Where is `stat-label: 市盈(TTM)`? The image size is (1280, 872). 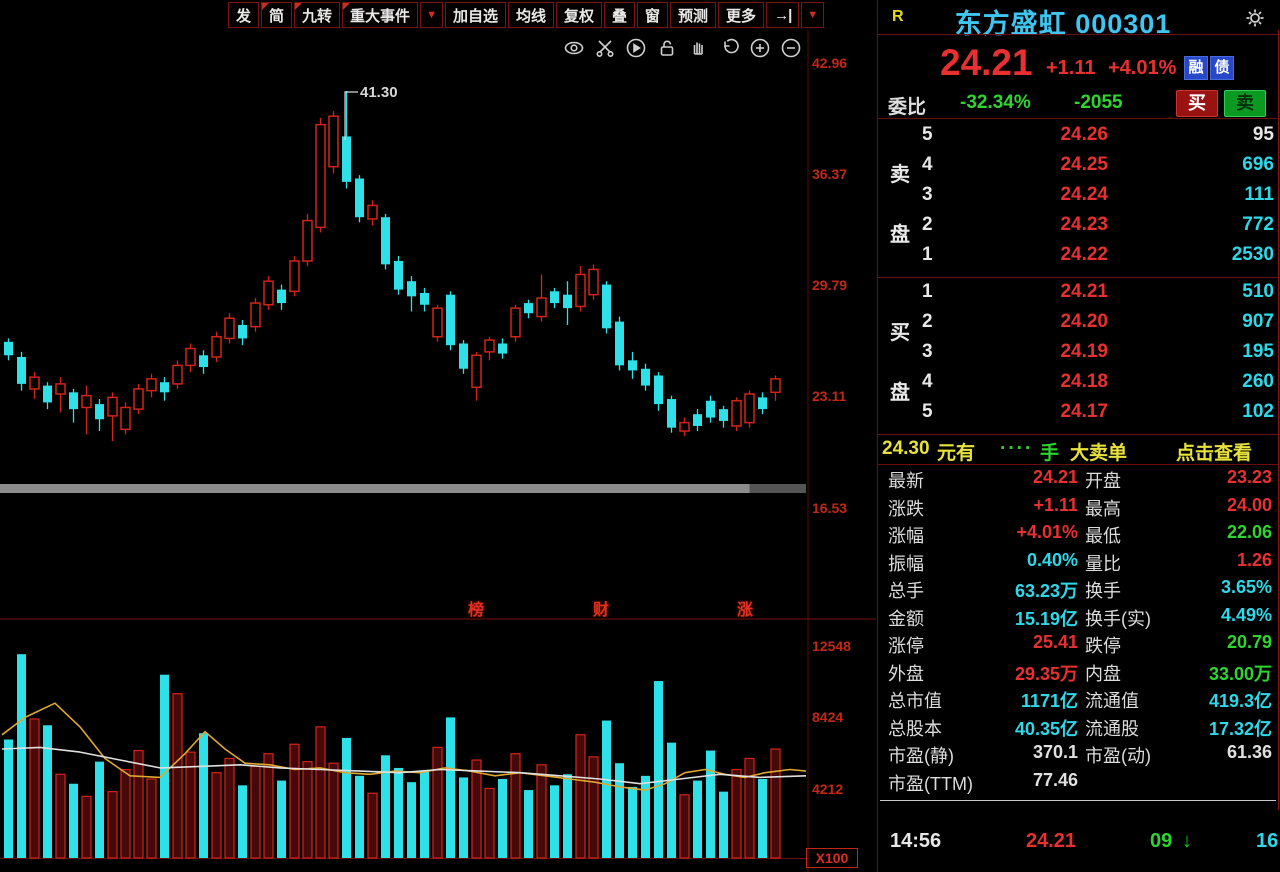 stat-label: 市盈(TTM) is located at coordinates (930, 783).